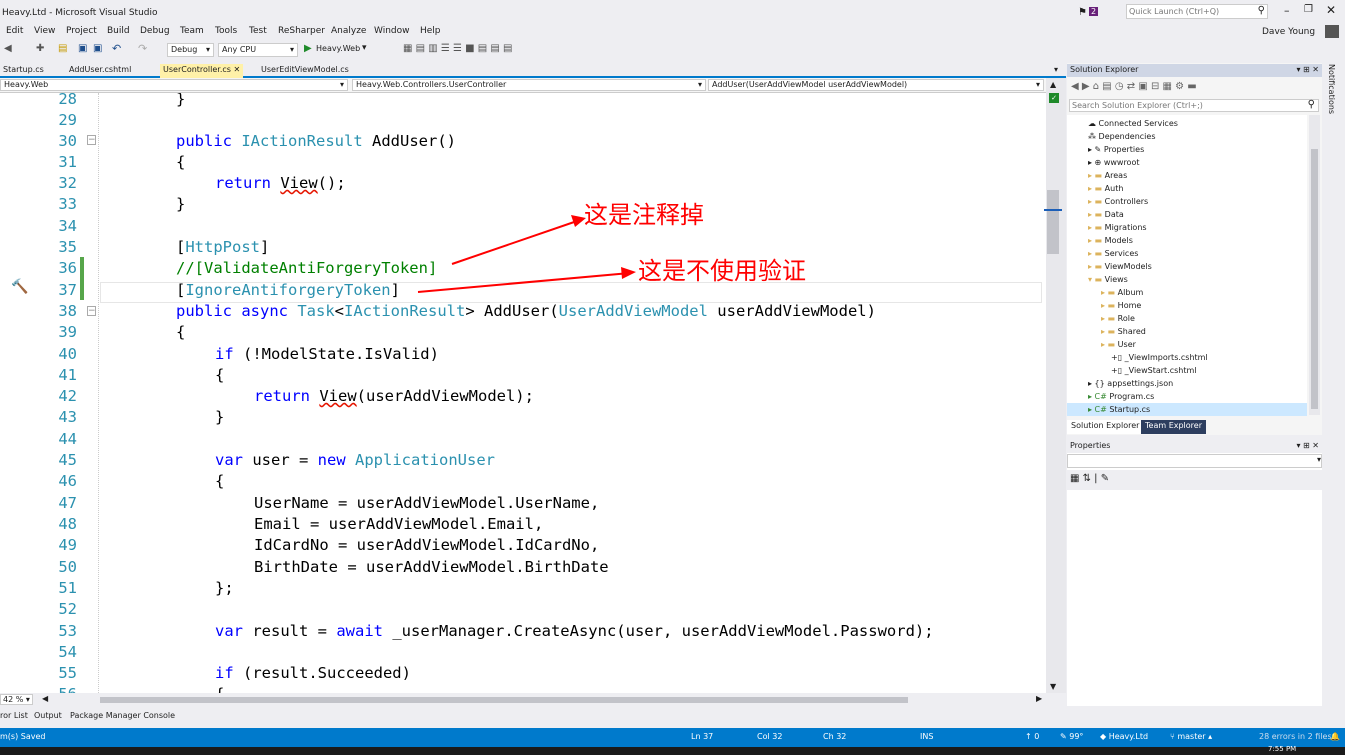  I want to click on bell-icon: 🔔, so click(1335, 736).